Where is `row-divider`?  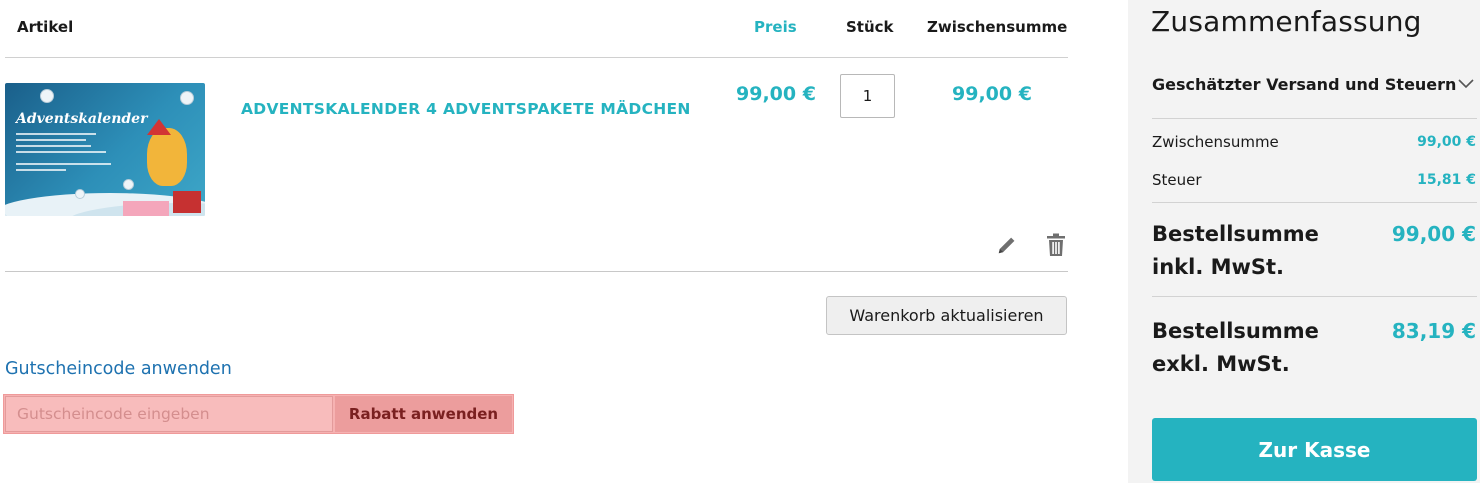
row-divider is located at coordinates (536, 271).